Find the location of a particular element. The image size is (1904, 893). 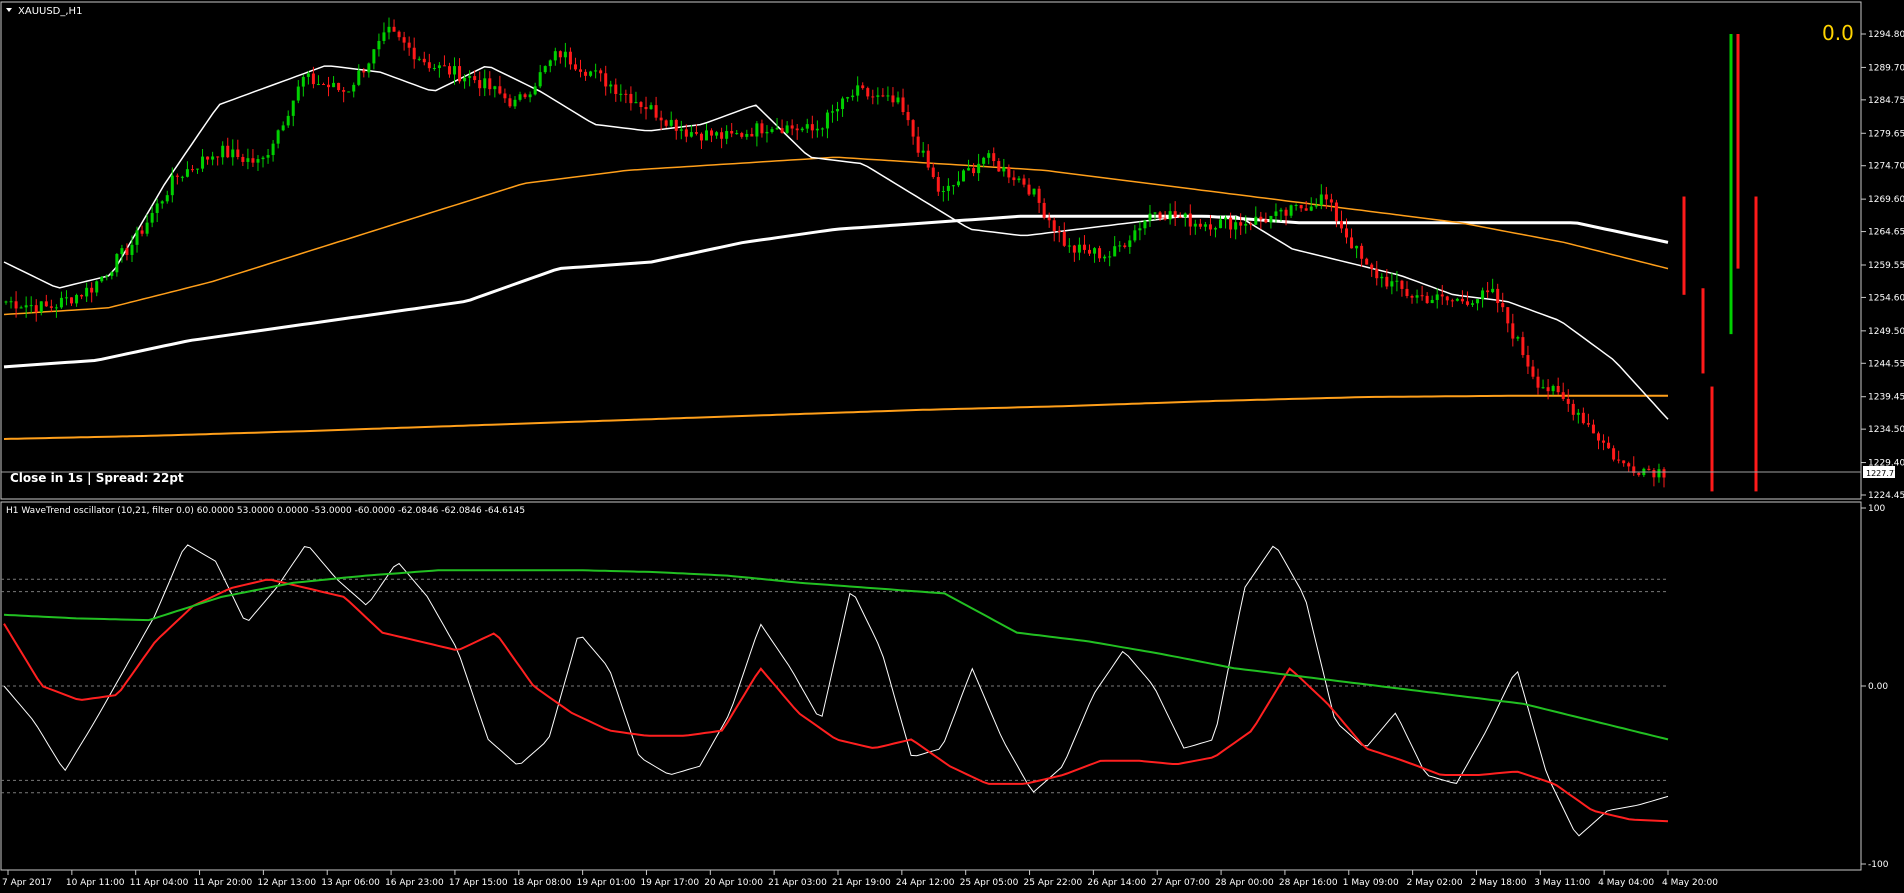

corner-value: 0.0 is located at coordinates (1838, 33).